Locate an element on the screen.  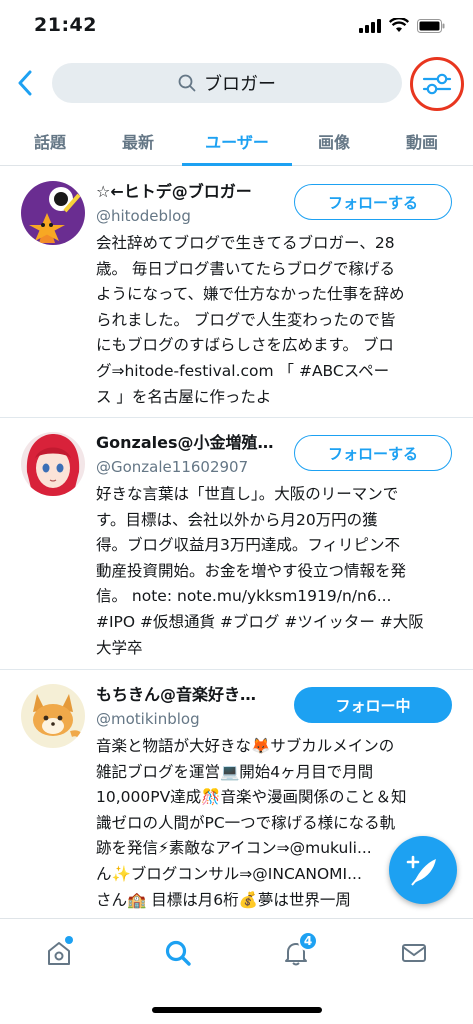
status-time: 21:42 is located at coordinates (65, 25).